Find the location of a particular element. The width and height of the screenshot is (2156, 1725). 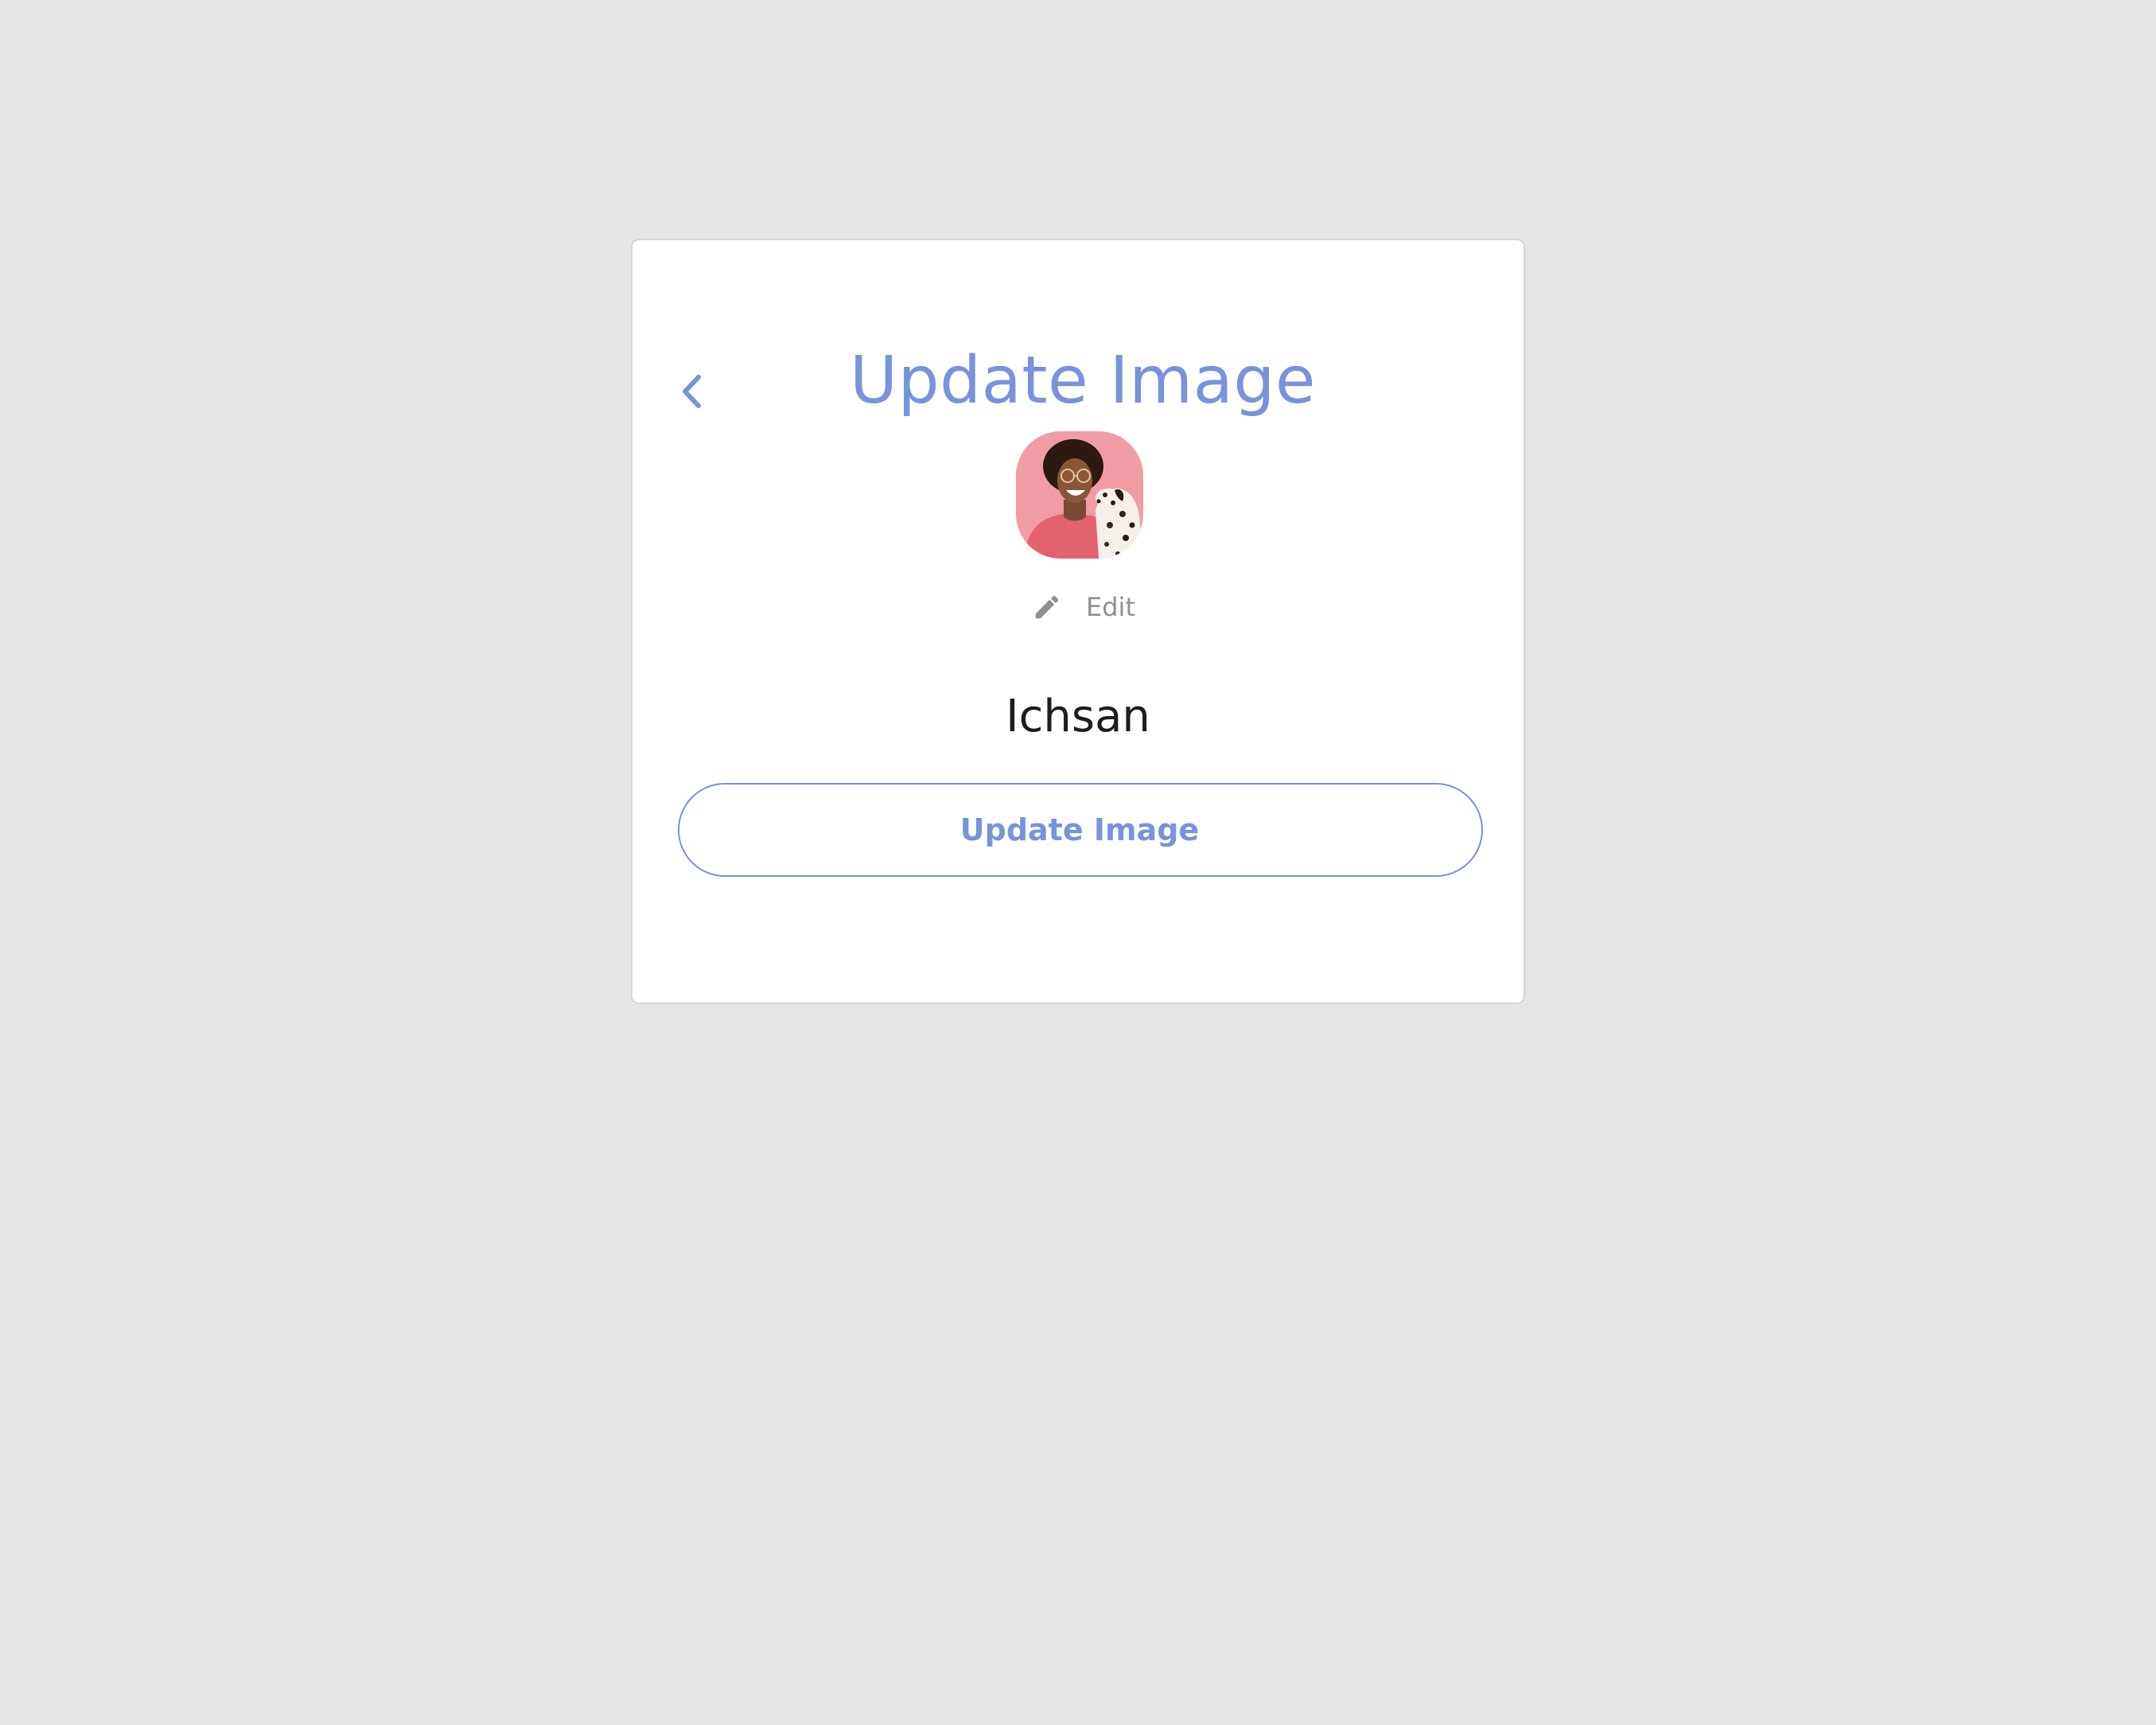

avatar-image is located at coordinates (1080, 495).